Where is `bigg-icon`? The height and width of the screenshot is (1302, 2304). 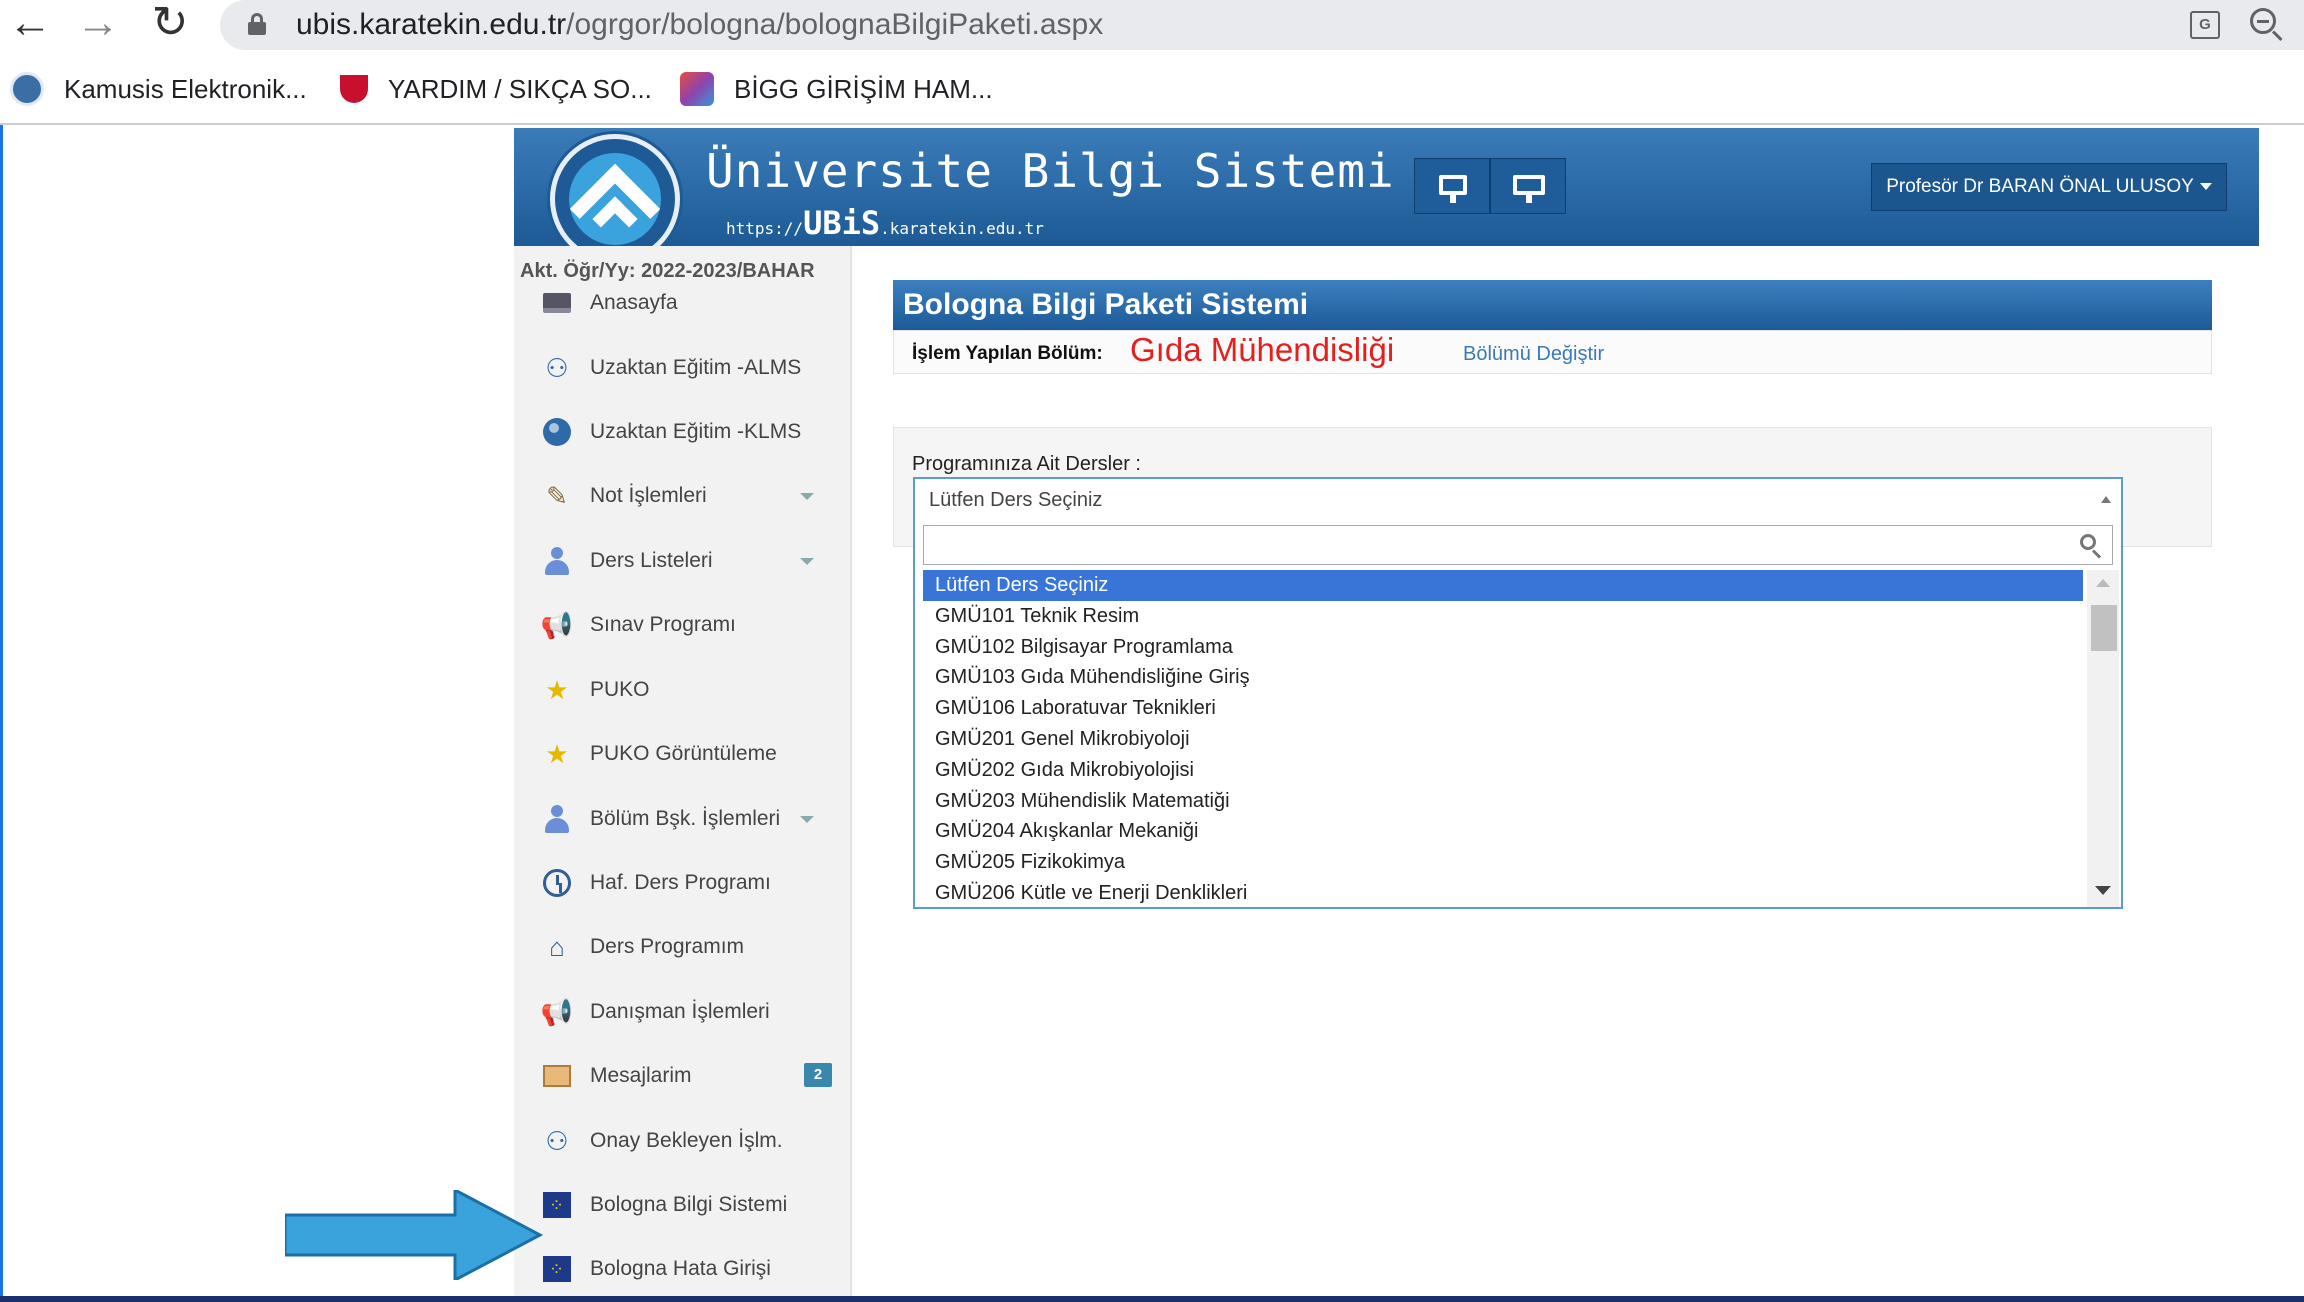 bigg-icon is located at coordinates (697, 89).